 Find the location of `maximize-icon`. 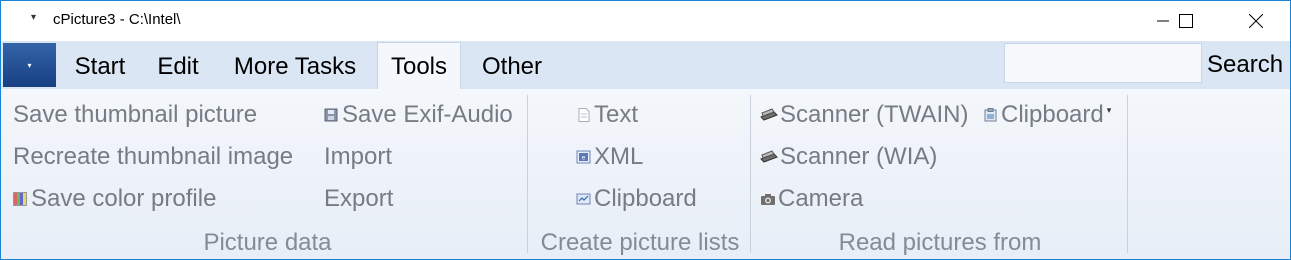

maximize-icon is located at coordinates (1186, 21).